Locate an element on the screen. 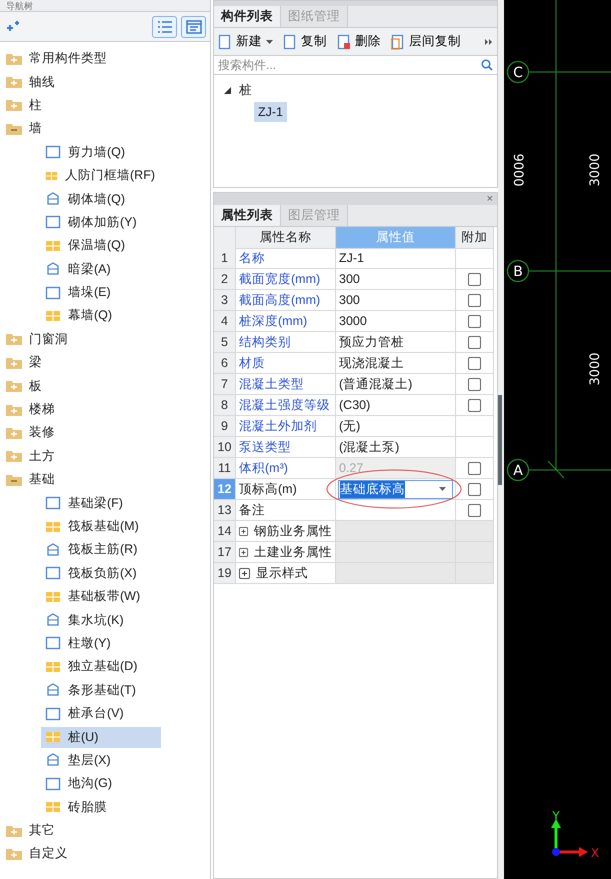 This screenshot has height=879, width=611. tree-item: 梁 is located at coordinates (35, 363).